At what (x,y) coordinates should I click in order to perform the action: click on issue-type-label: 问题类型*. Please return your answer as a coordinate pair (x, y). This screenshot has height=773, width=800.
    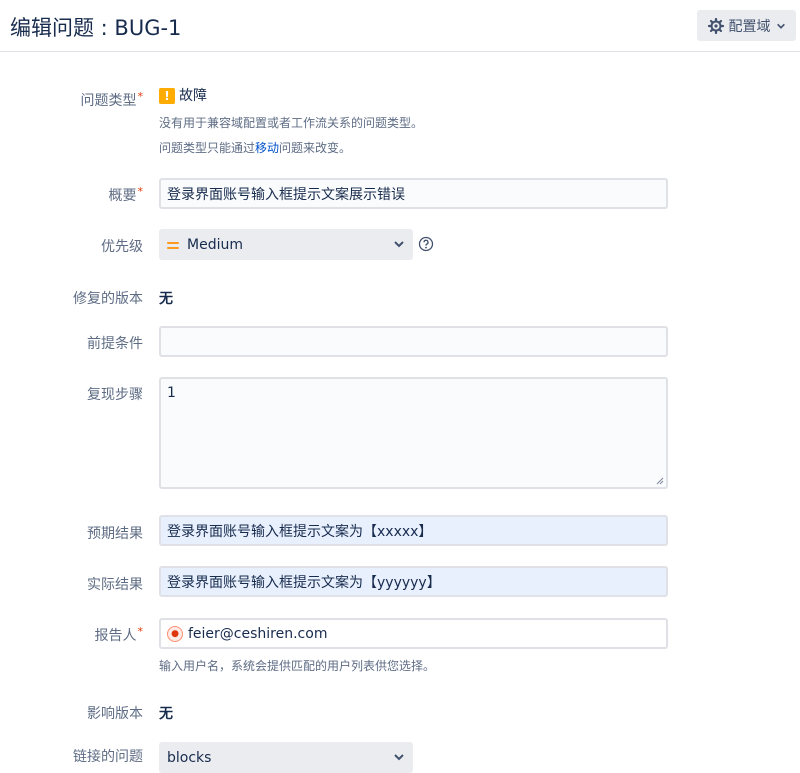
    Looking at the image, I should click on (112, 99).